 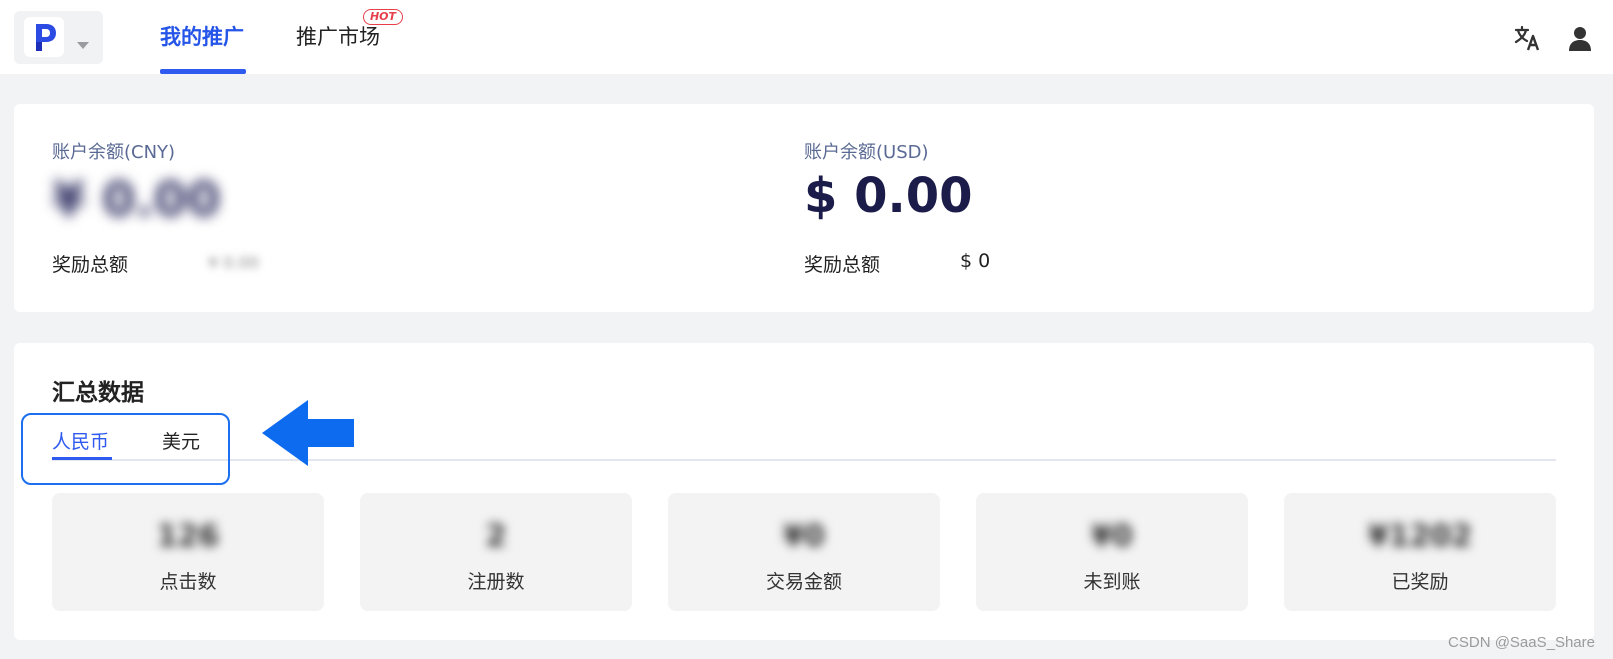 I want to click on stat-value: 126, so click(x=188, y=536).